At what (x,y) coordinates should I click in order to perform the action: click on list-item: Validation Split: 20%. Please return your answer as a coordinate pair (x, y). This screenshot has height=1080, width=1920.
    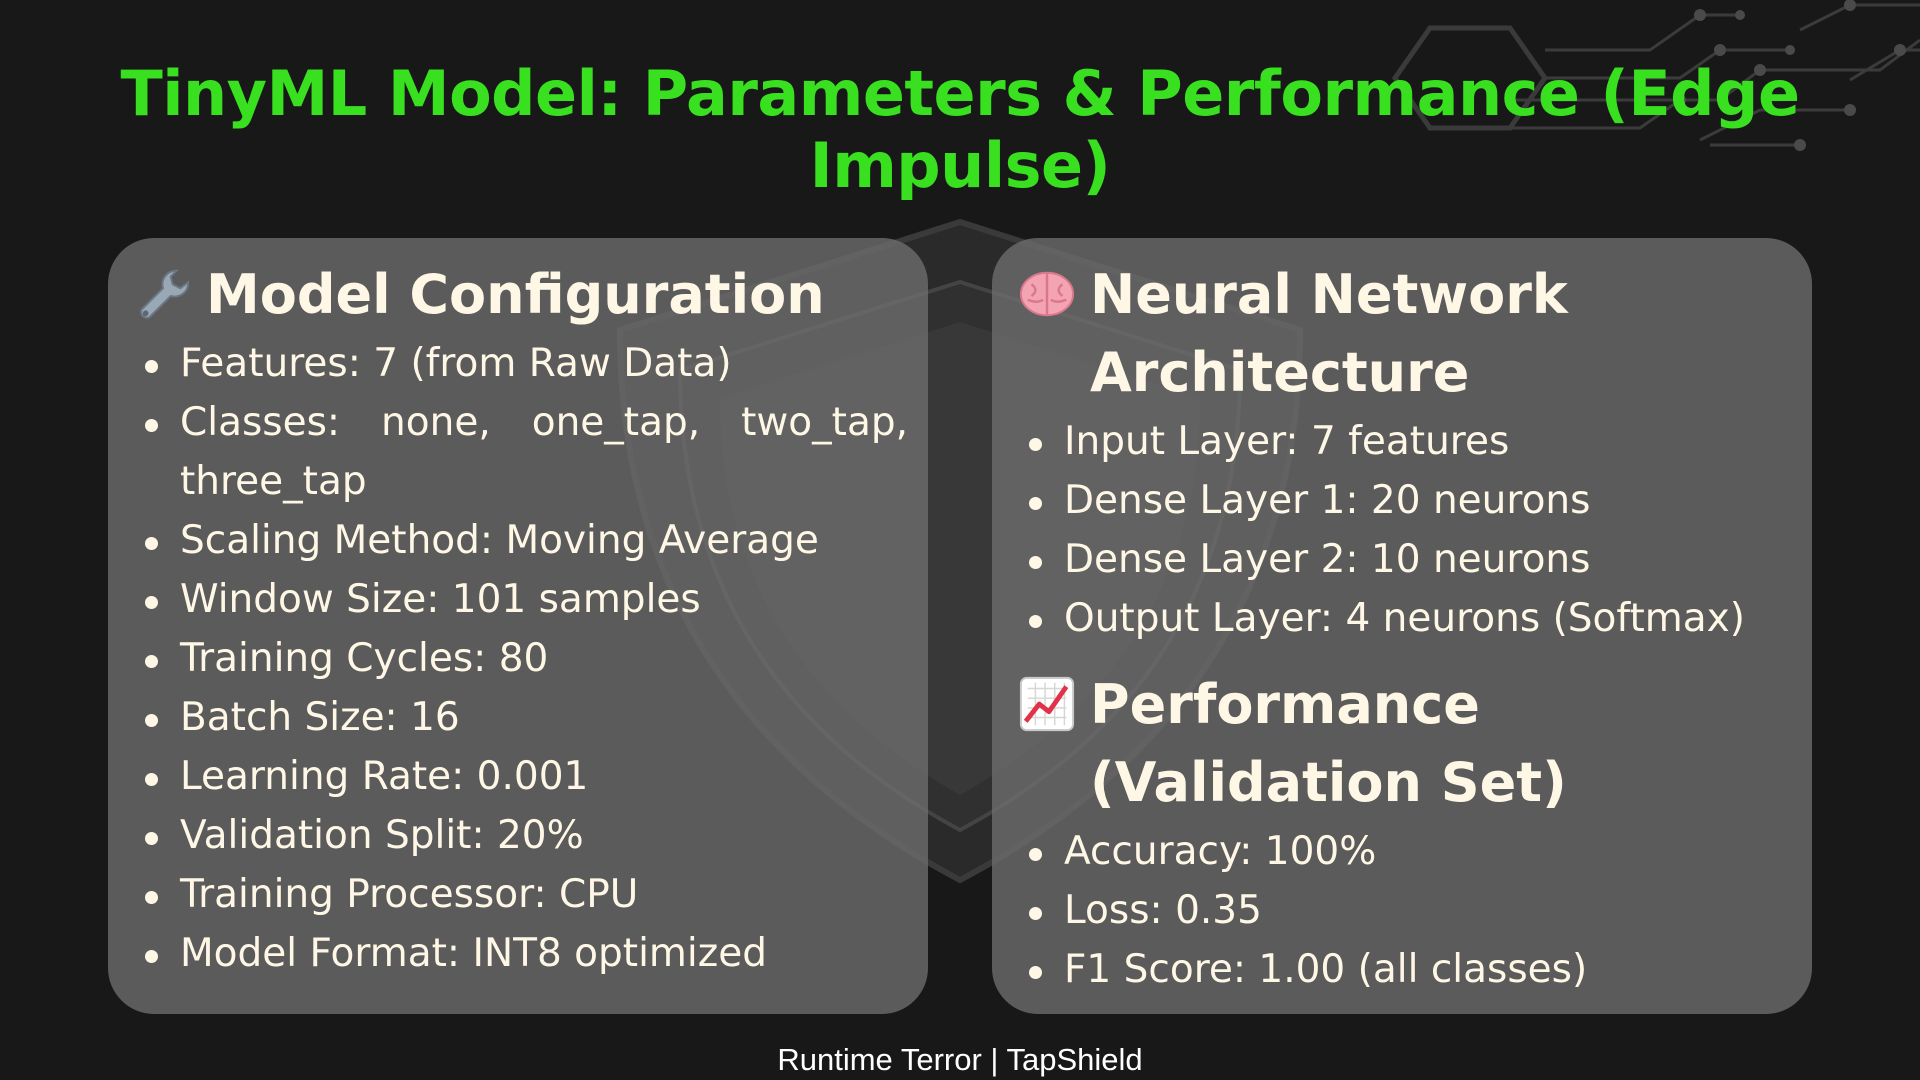
    Looking at the image, I should click on (521, 835).